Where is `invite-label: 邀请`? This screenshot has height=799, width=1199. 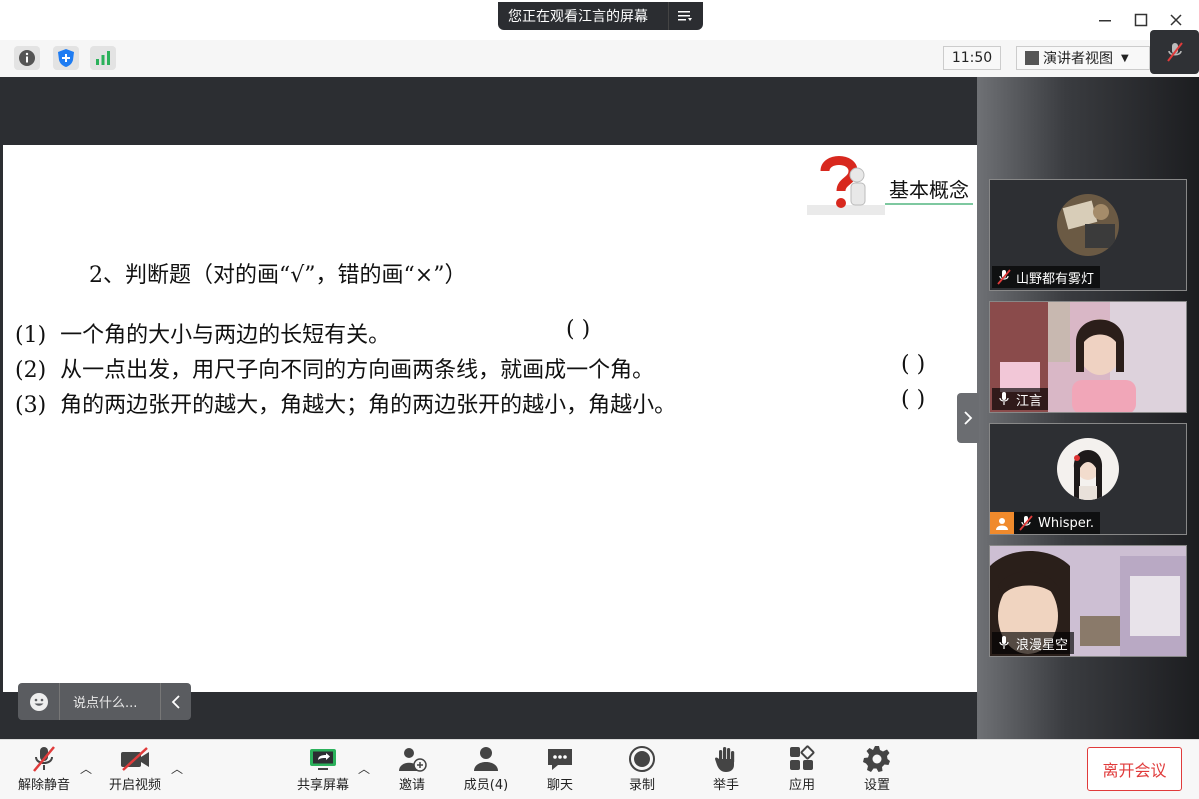
invite-label: 邀请 is located at coordinates (411, 785).